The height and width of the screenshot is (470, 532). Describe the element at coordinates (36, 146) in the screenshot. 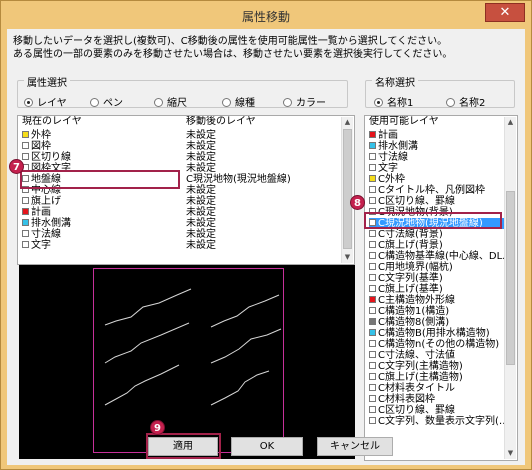

I see `current-layer-row: 図枠` at that location.